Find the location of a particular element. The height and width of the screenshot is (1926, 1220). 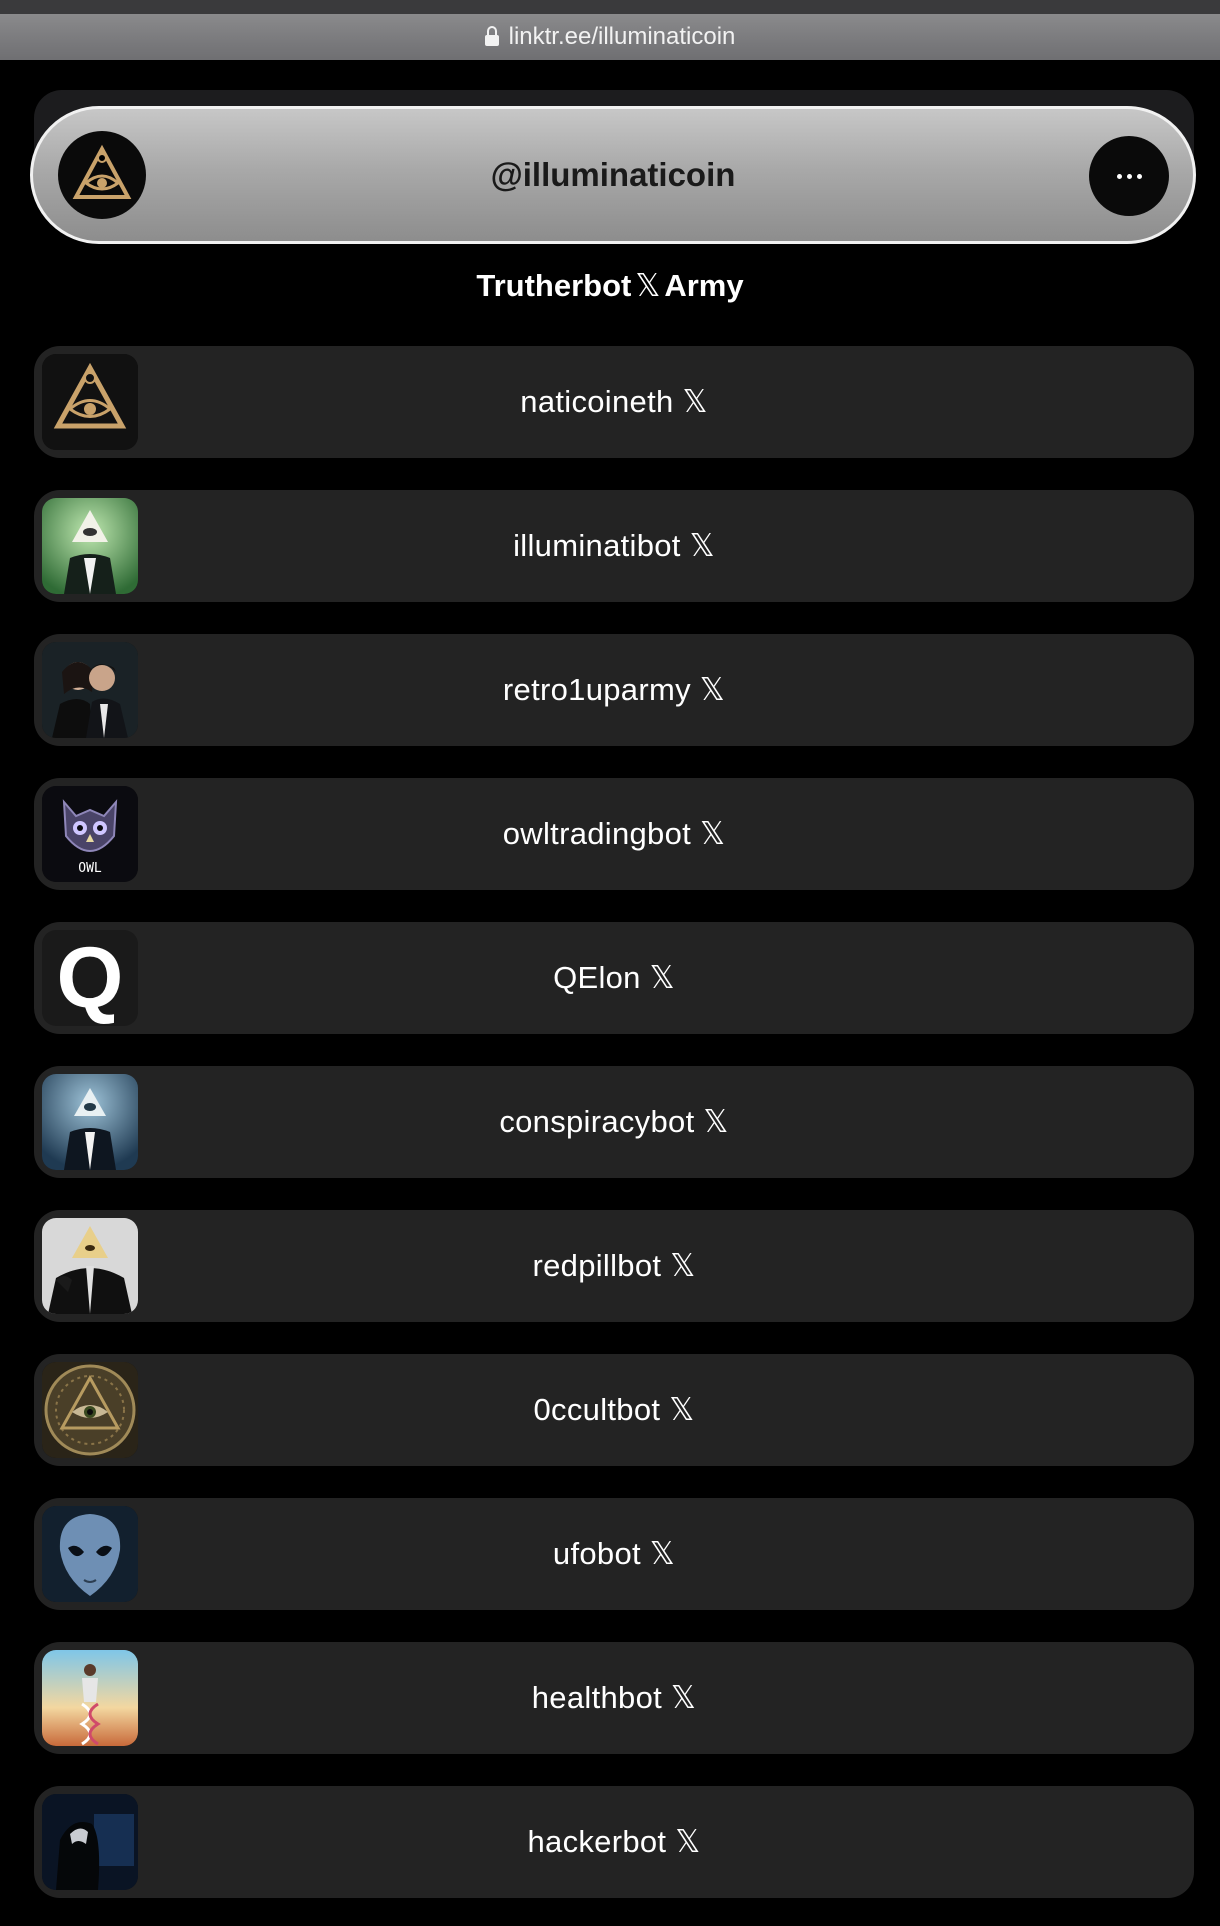

link-ufobot: ufobot 𝕏 is located at coordinates (614, 1554).